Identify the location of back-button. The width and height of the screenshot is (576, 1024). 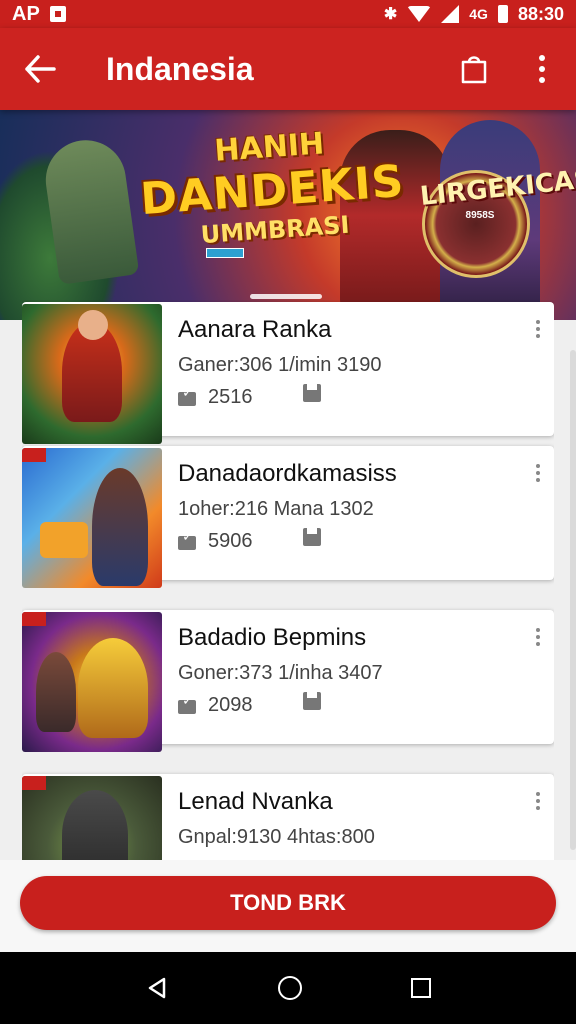
(40, 69).